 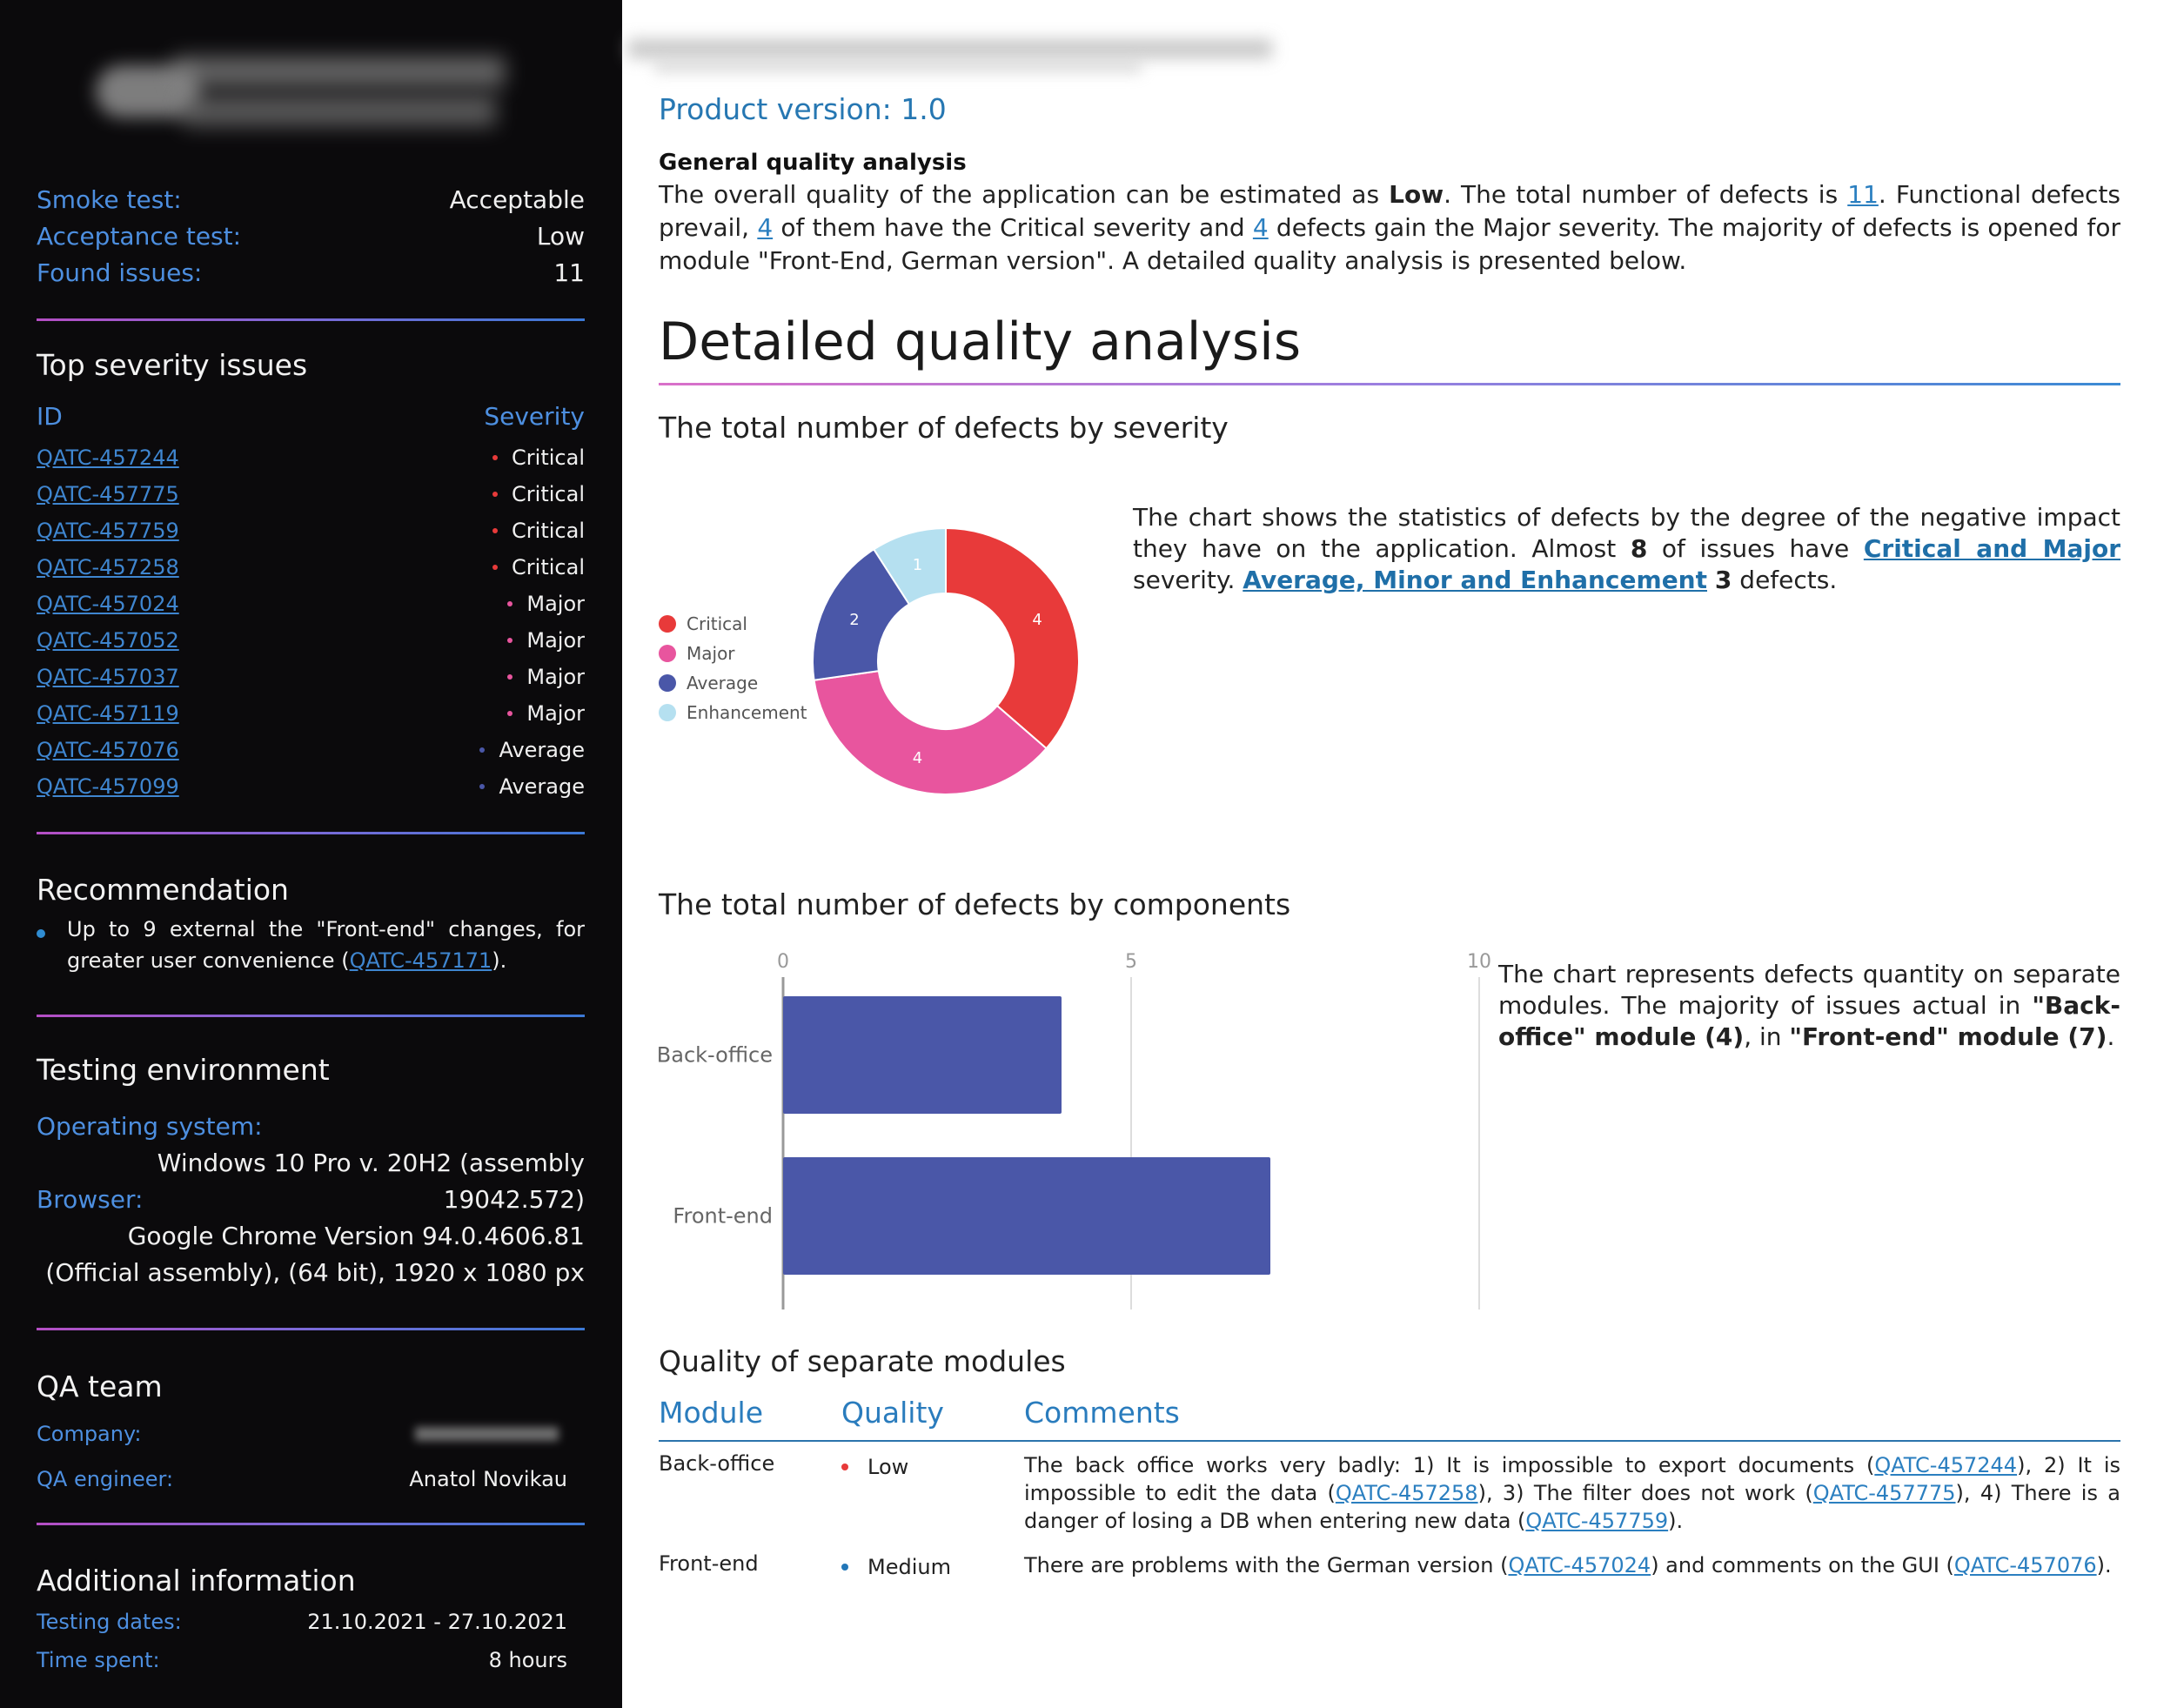 What do you see at coordinates (888, 1467) in the screenshot?
I see `quality-value: Low` at bounding box center [888, 1467].